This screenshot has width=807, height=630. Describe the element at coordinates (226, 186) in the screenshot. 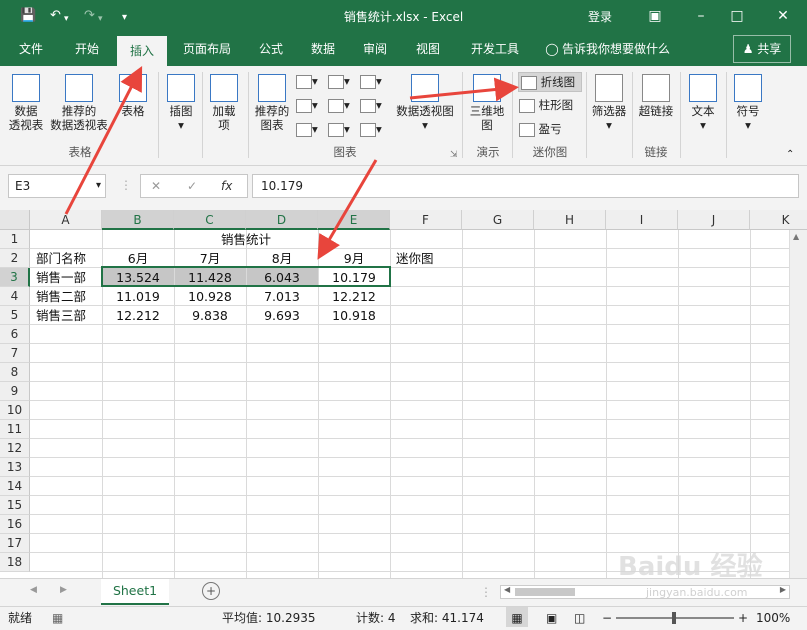

I see `insert-function-icon: fx` at that location.